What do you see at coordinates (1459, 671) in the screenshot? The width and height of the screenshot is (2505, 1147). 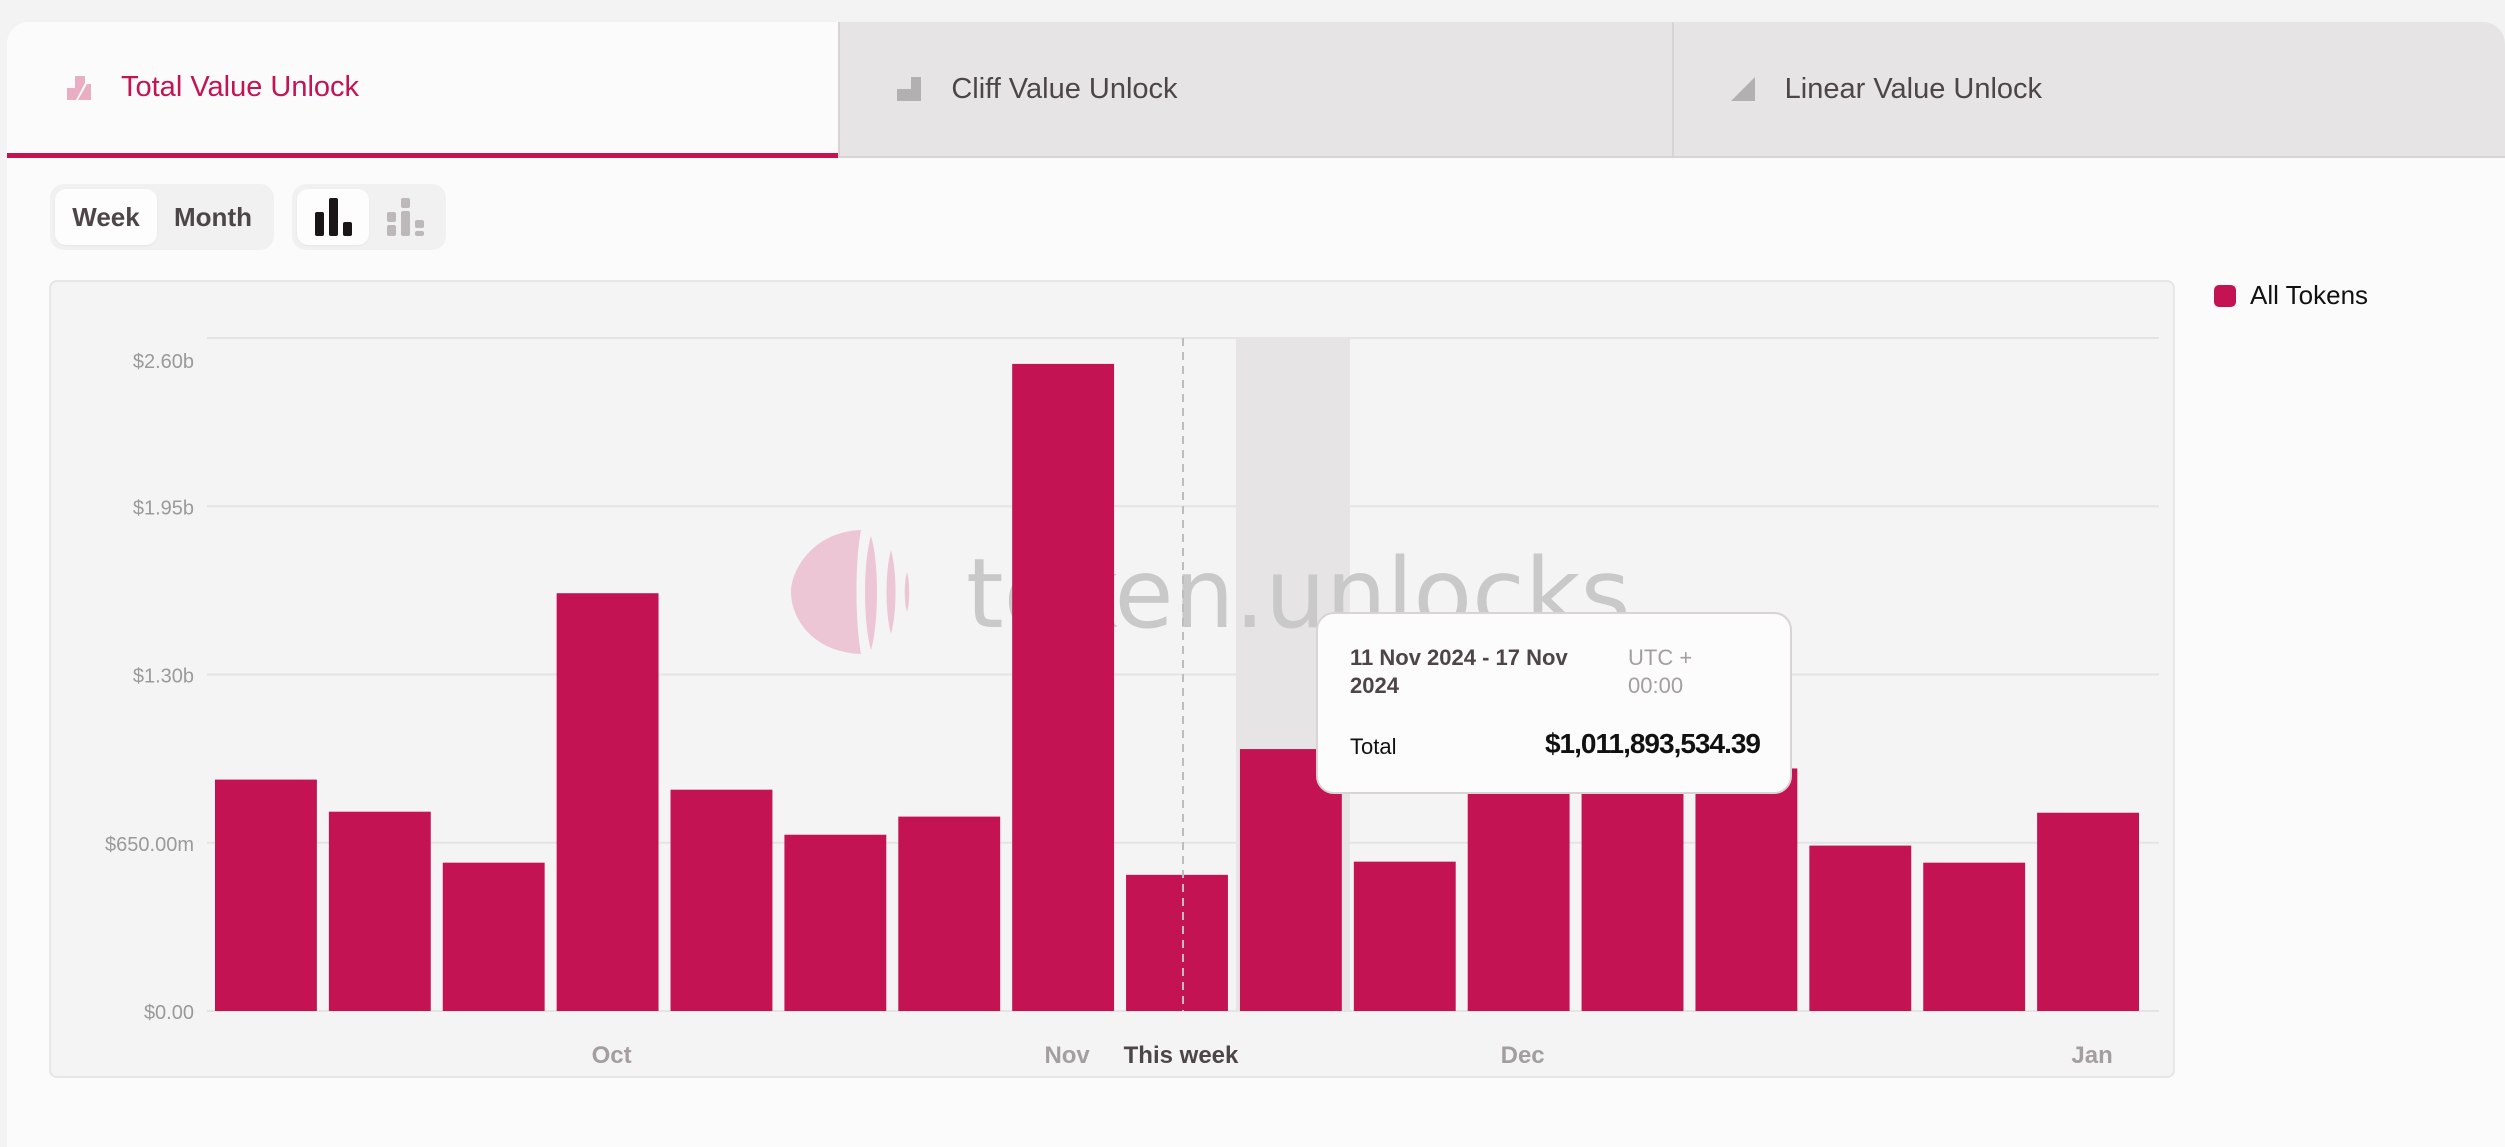 I see `tooltip-date-range: 11 Nov 2024 - 17 Nov 2024` at bounding box center [1459, 671].